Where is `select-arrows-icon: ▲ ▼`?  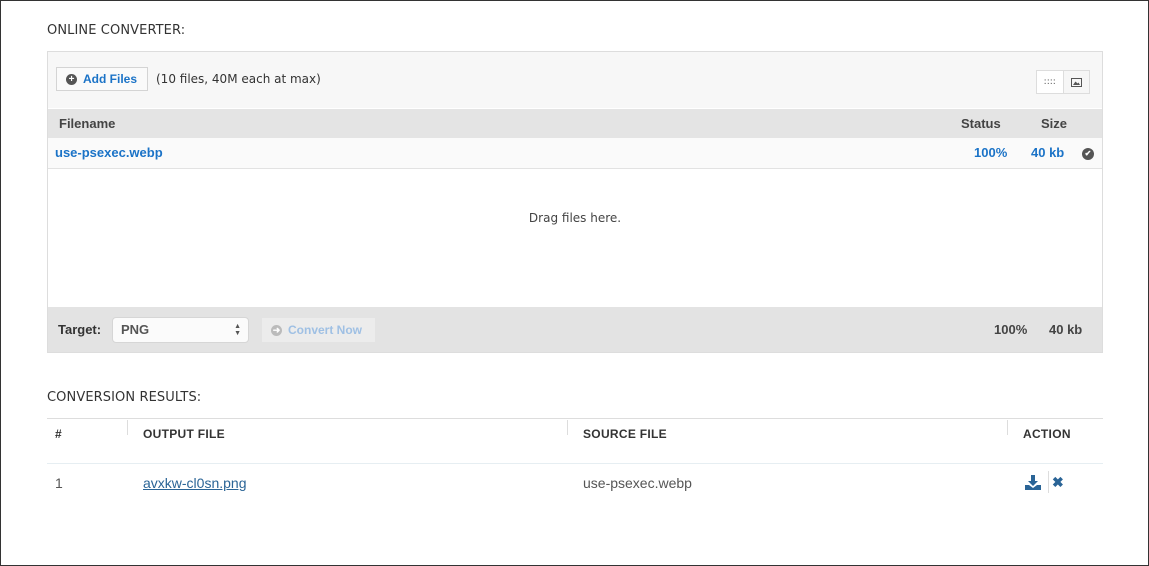
select-arrows-icon: ▲ ▼ is located at coordinates (237, 330).